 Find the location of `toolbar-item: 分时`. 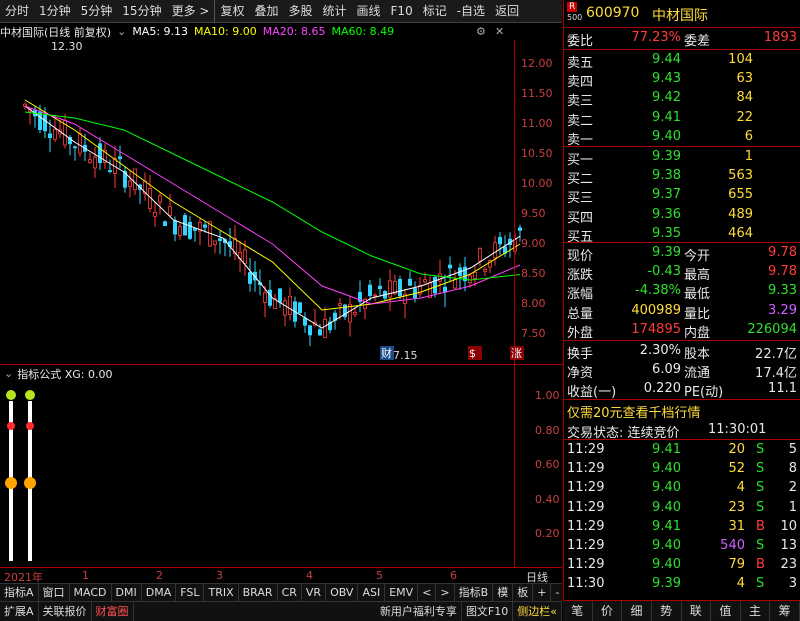

toolbar-item: 分时 is located at coordinates (17, 11).